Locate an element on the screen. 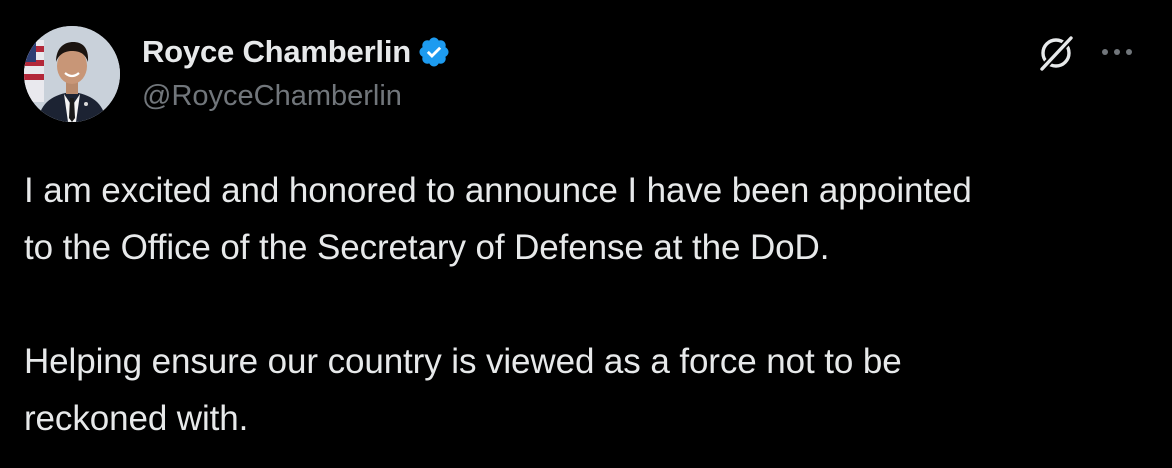  more-horizontal-icon is located at coordinates (1117, 52).